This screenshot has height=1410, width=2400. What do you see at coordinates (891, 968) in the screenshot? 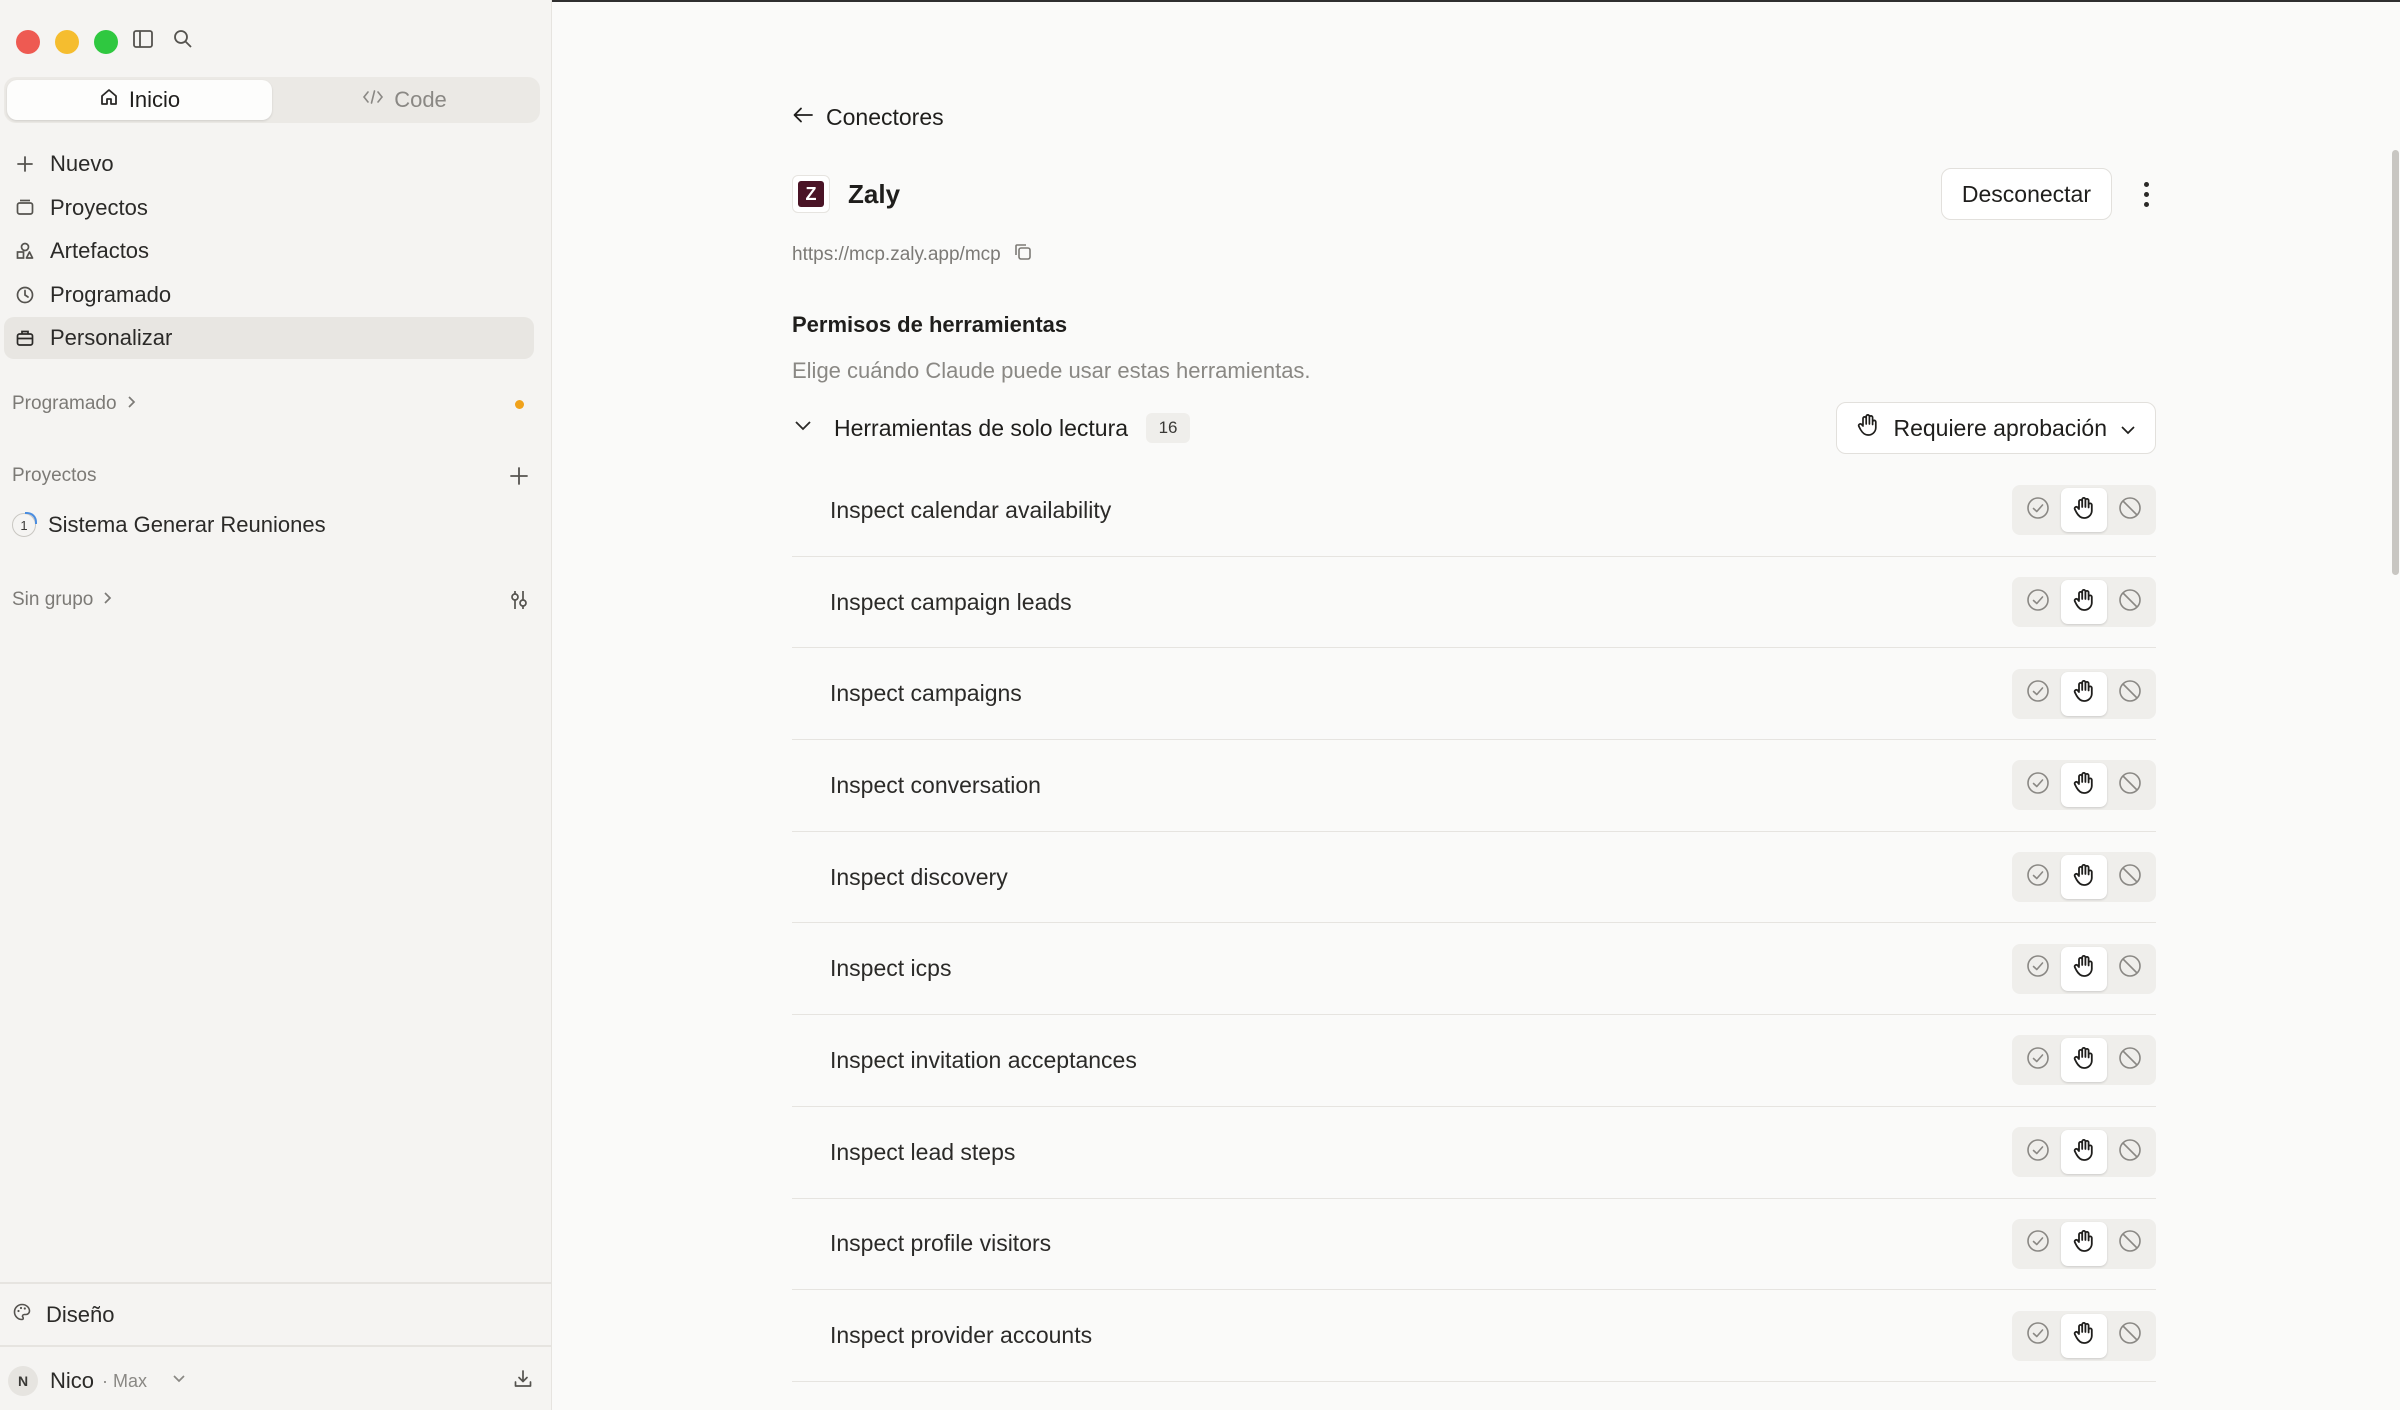
I see `tool-name: Inspect icps` at bounding box center [891, 968].